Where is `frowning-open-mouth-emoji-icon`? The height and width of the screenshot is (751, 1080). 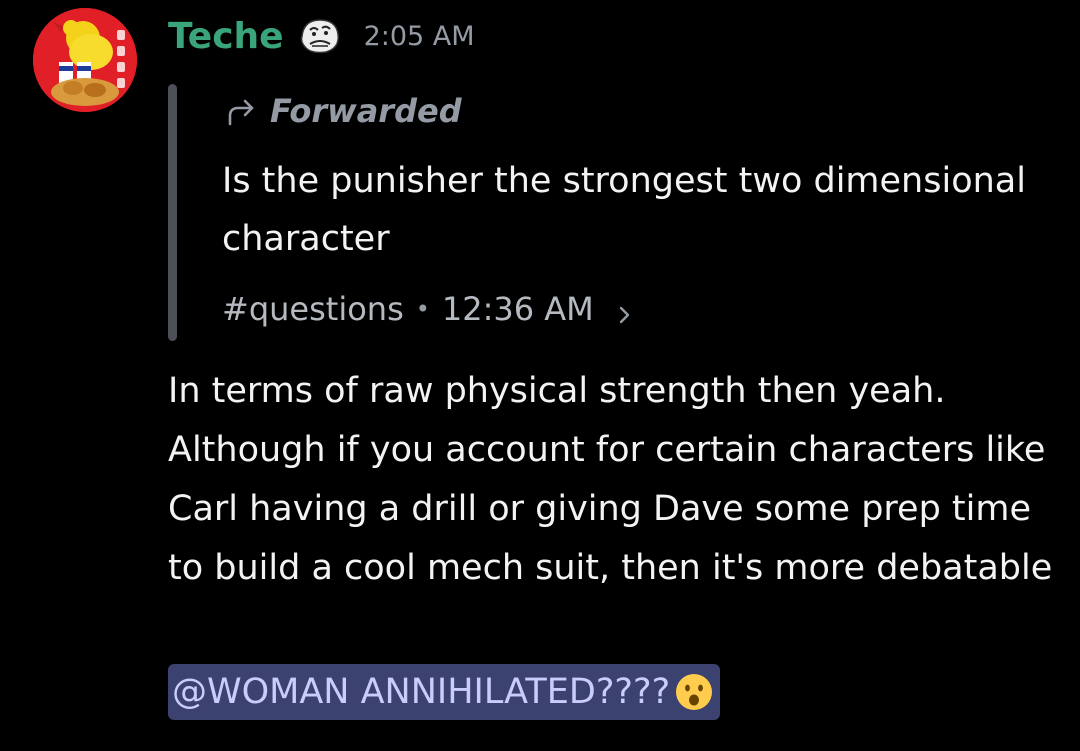
frowning-open-mouth-emoji-icon is located at coordinates (694, 692).